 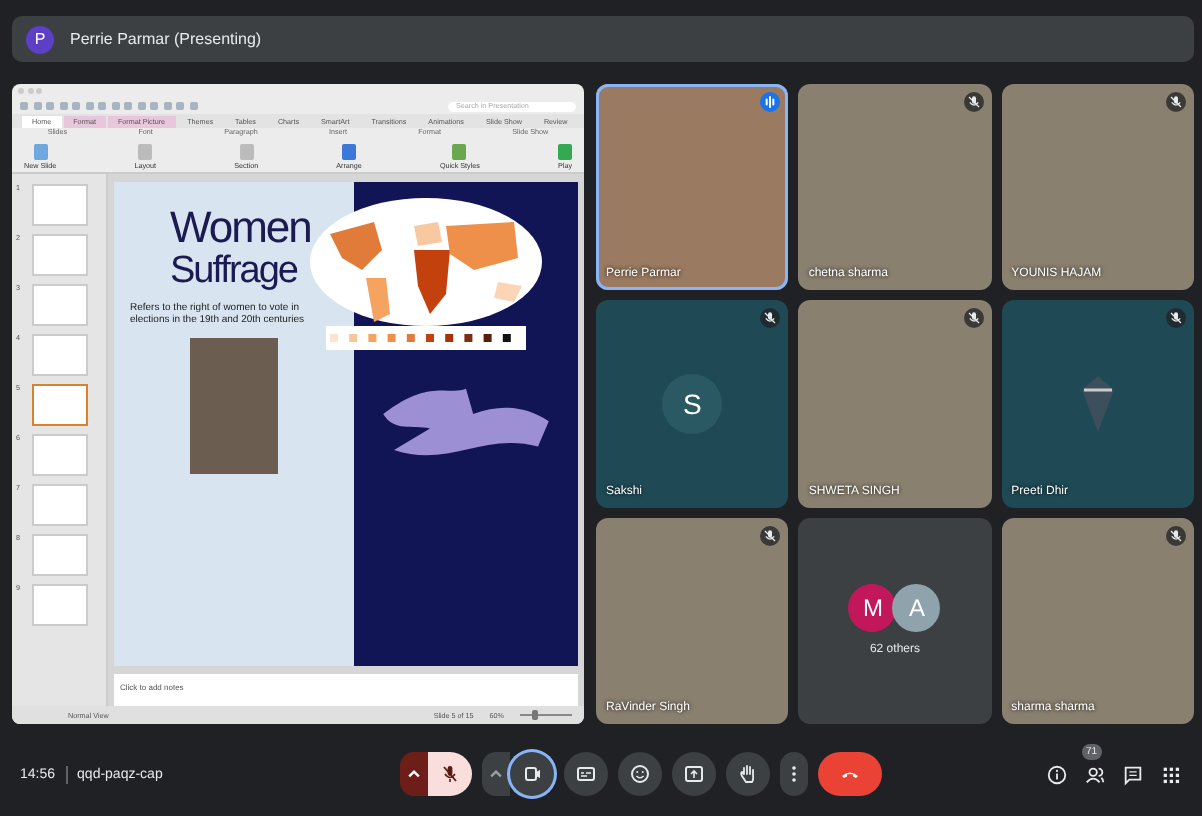 What do you see at coordinates (1057, 774) in the screenshot?
I see `info-icon` at bounding box center [1057, 774].